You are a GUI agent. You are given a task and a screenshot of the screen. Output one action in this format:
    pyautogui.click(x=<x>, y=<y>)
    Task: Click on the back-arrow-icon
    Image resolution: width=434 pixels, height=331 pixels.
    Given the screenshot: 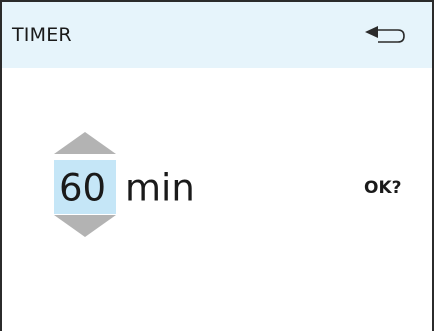 What is the action you would take?
    pyautogui.click(x=385, y=34)
    